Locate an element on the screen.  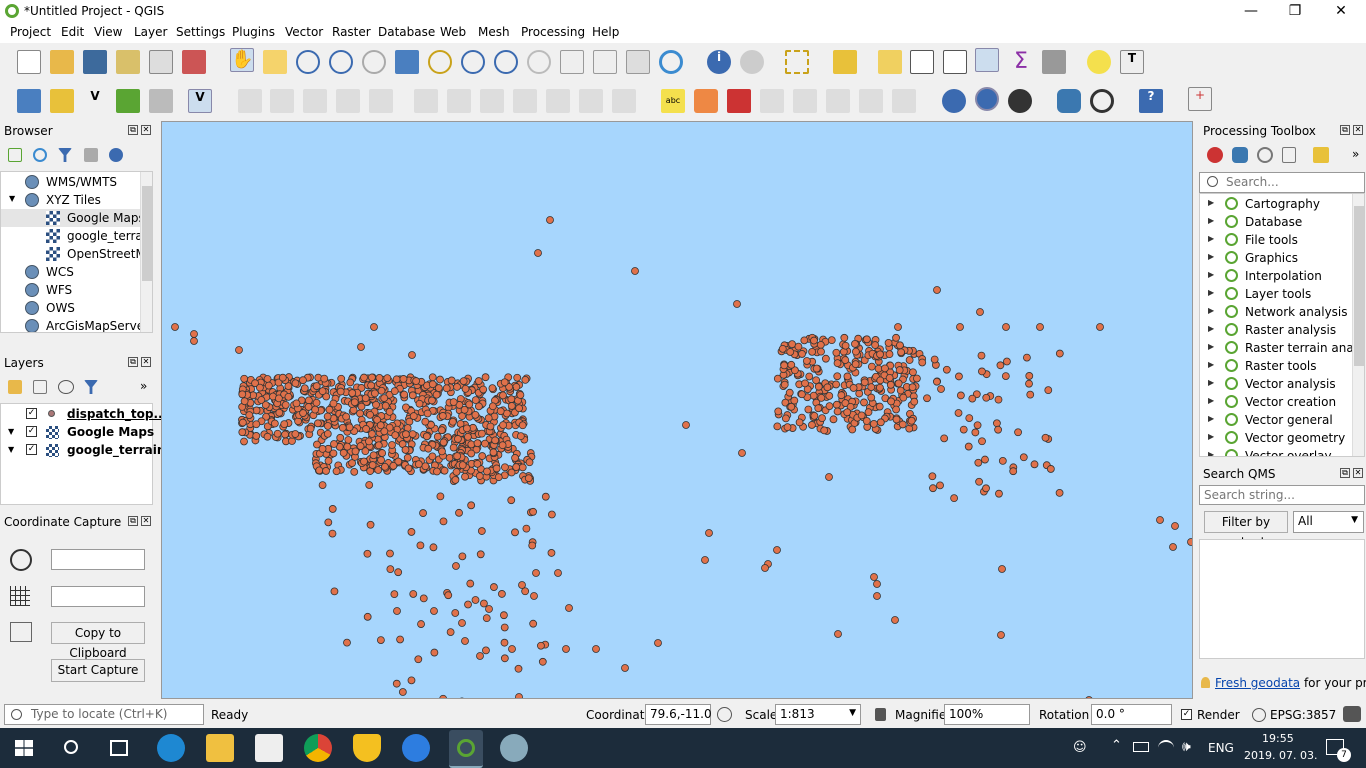
menu-processing: Processing is located at coordinates (553, 32).